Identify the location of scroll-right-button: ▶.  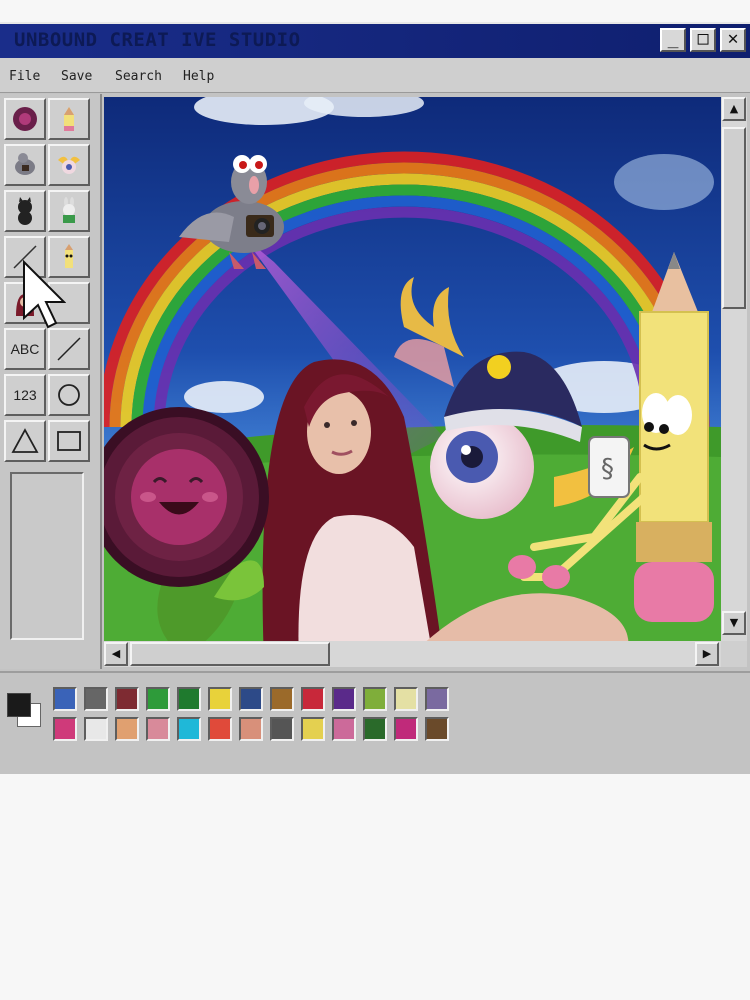
(707, 654).